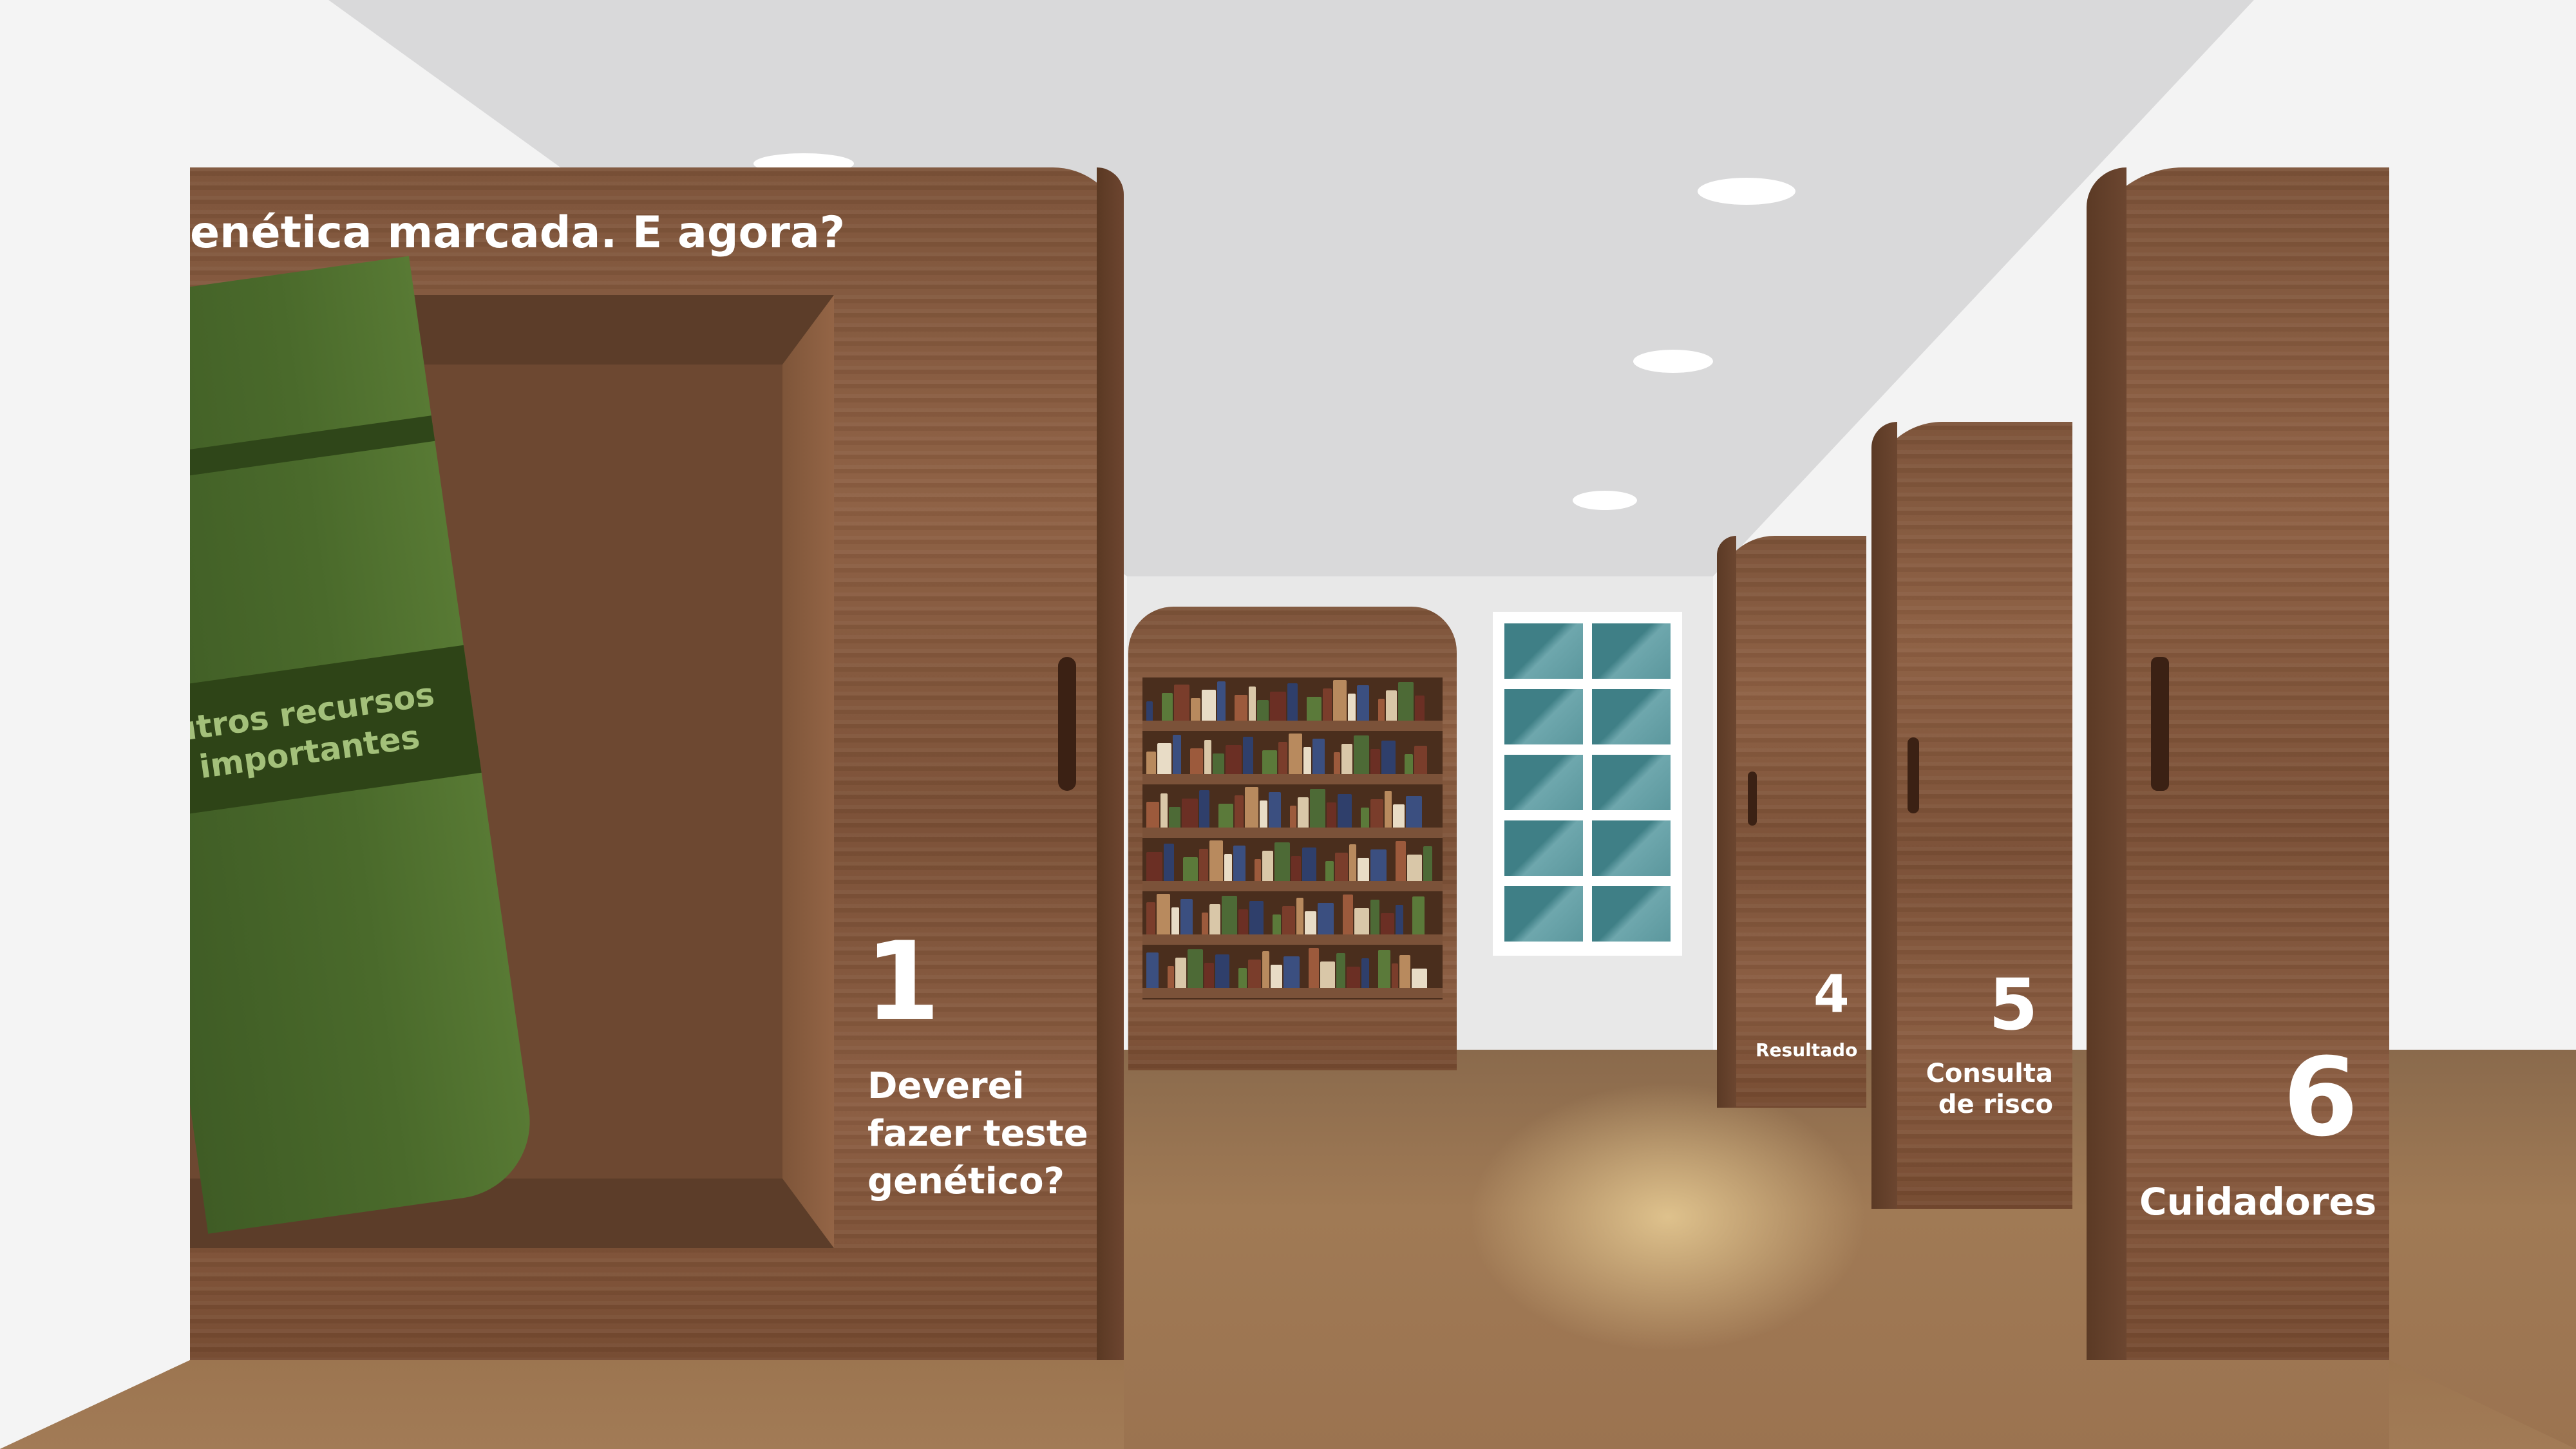  Describe the element at coordinates (1832, 994) in the screenshot. I see `door-4-number: 4` at that location.